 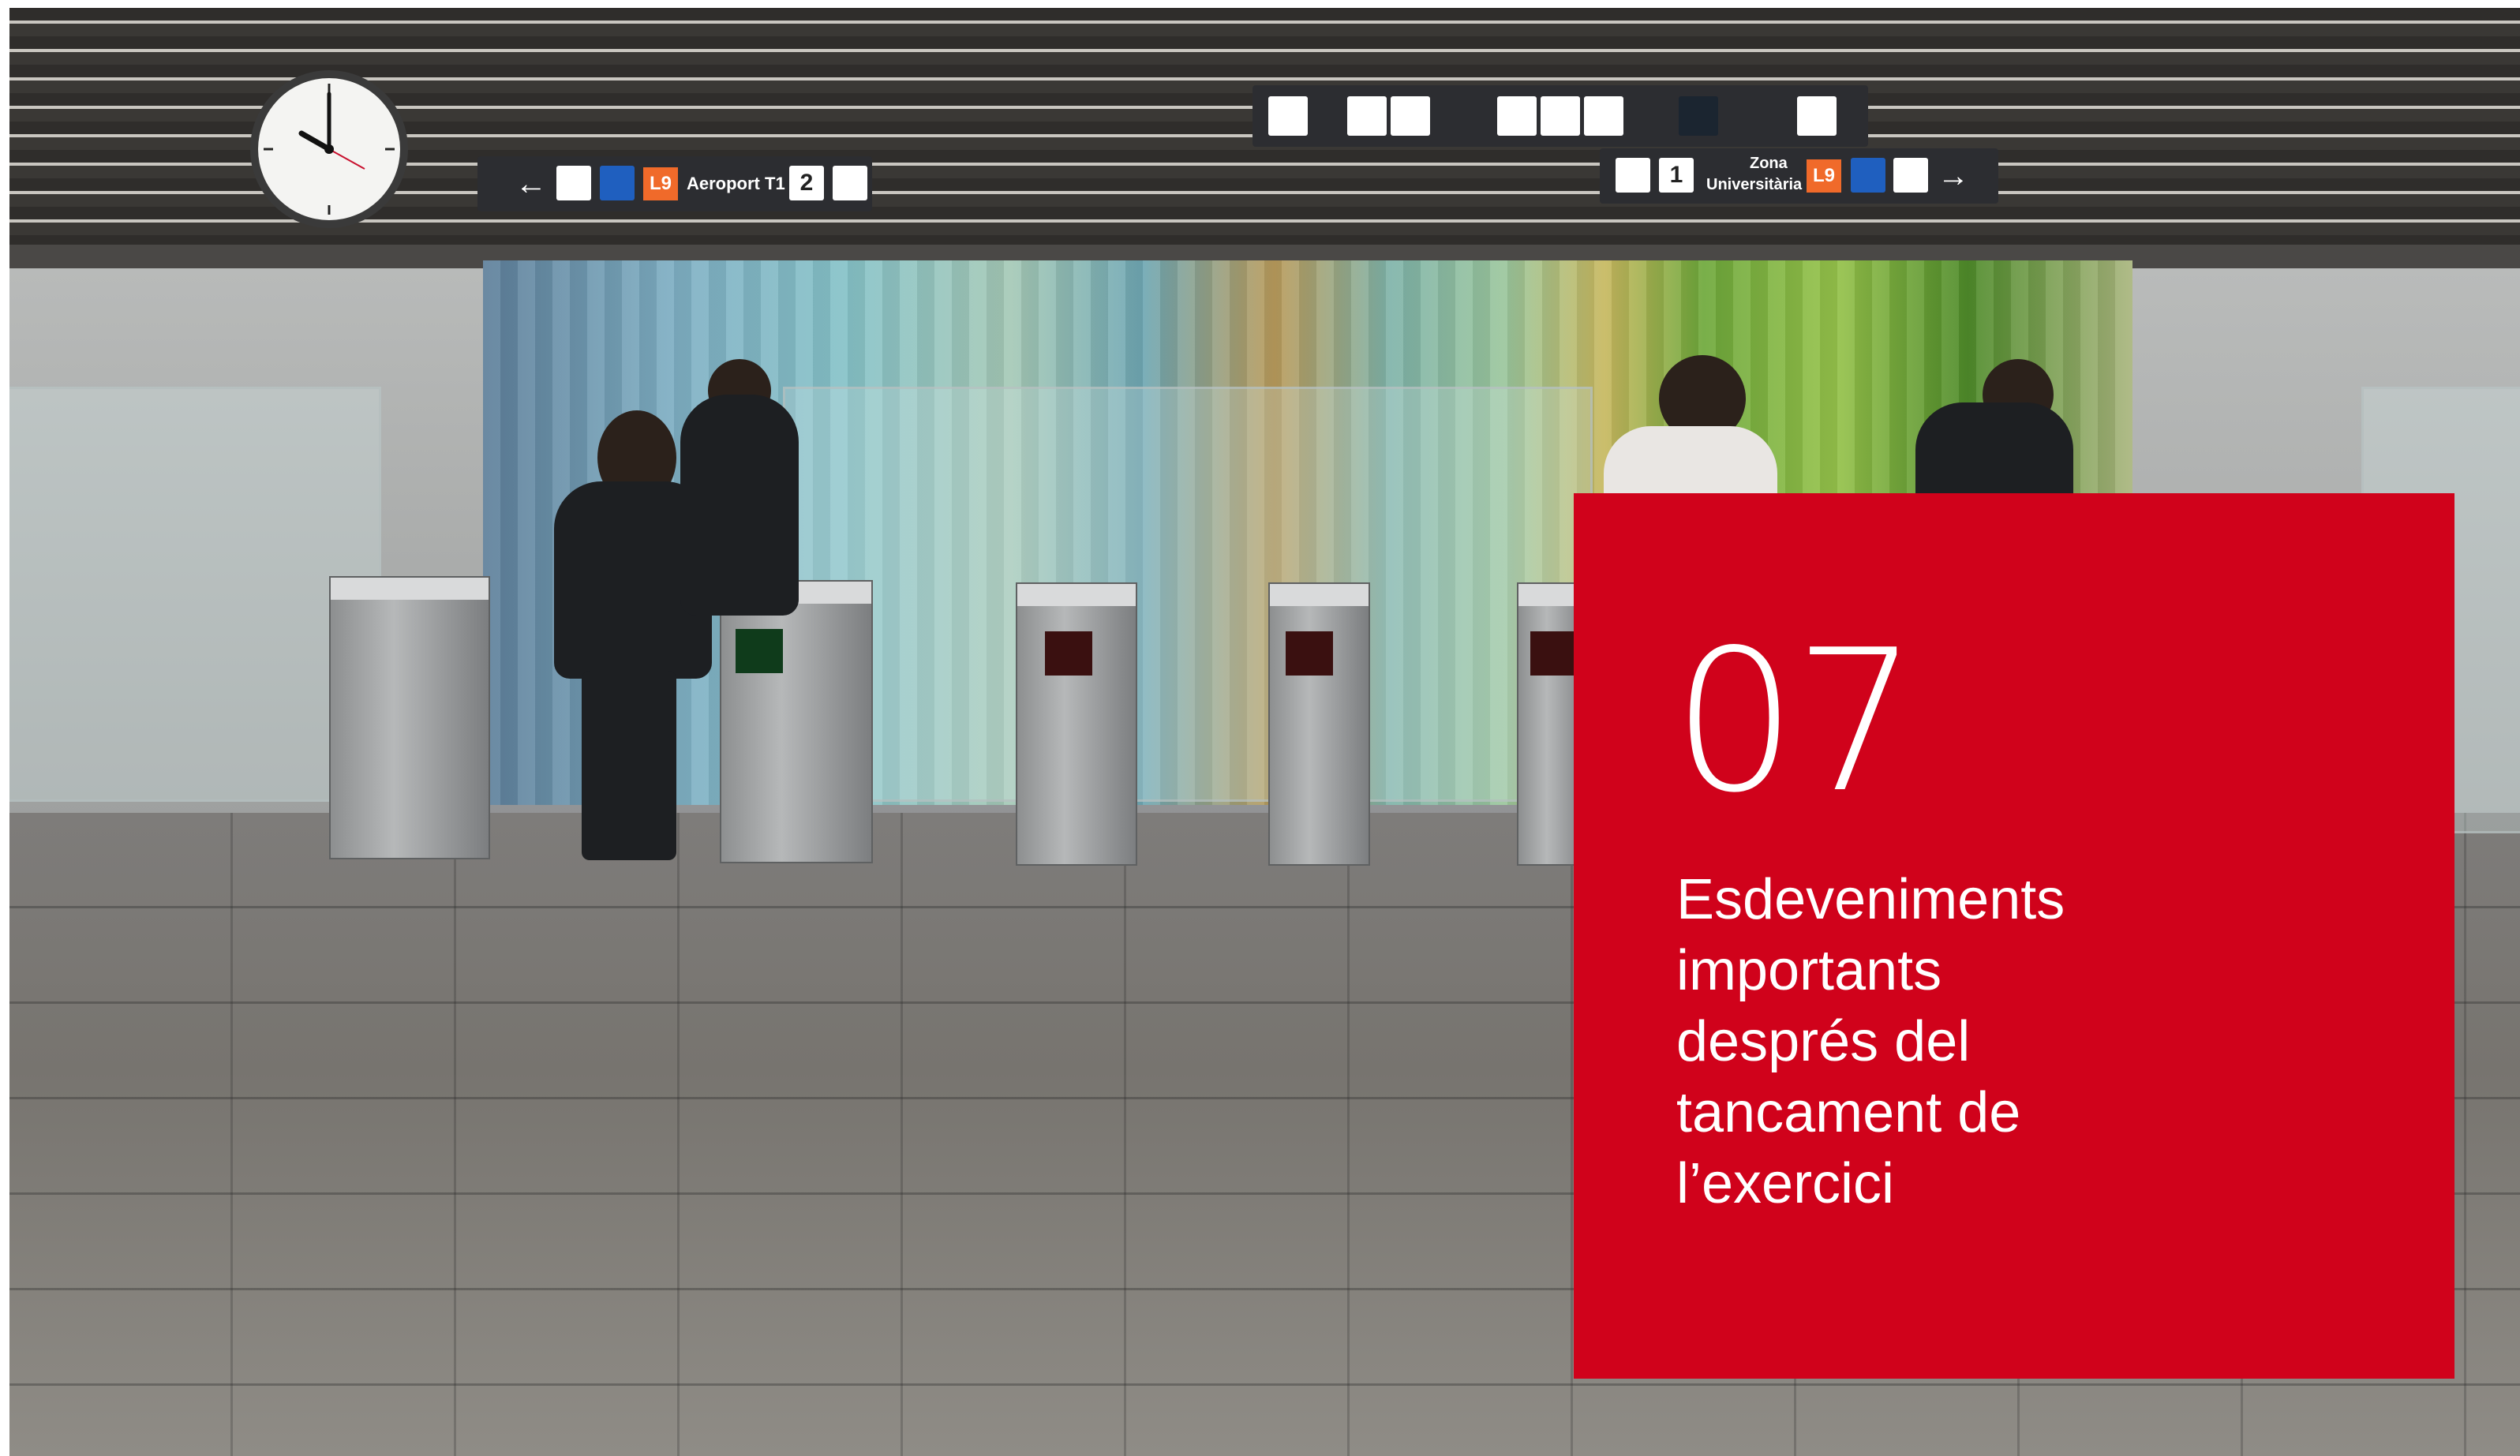 I want to click on direction-sign-right: 1 Zona Universitària L9 →, so click(x=1799, y=176).